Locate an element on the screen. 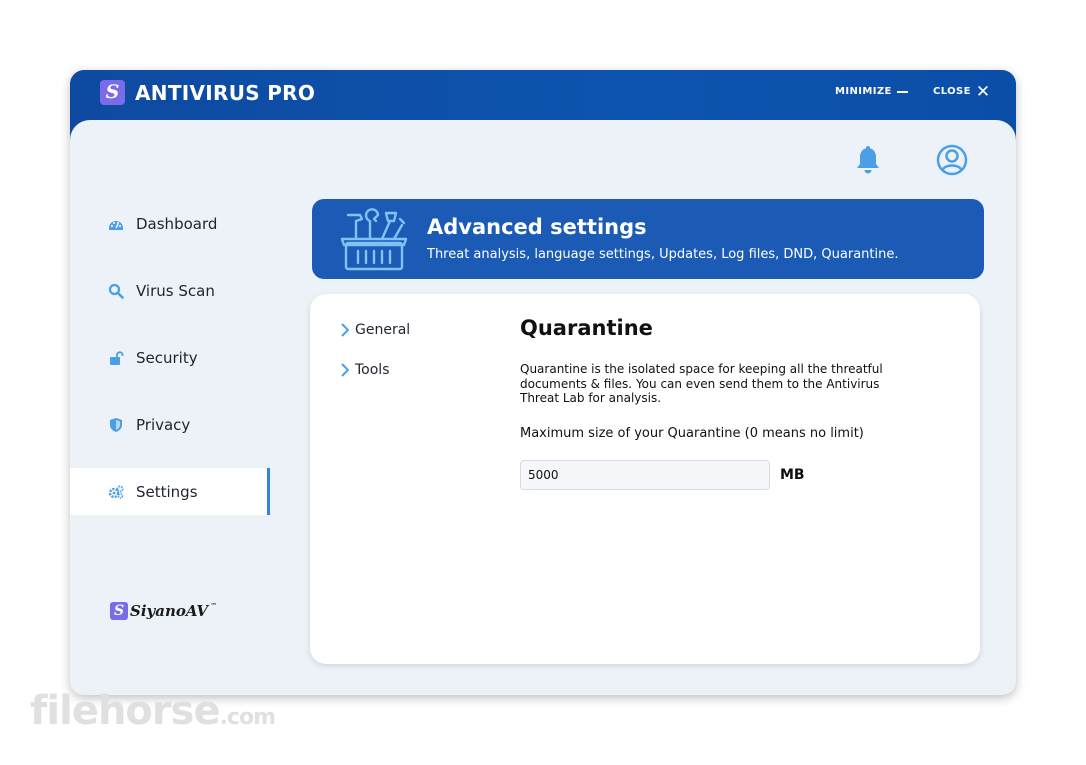 This screenshot has height=765, width=1086. quarantine-size-input is located at coordinates (645, 475).